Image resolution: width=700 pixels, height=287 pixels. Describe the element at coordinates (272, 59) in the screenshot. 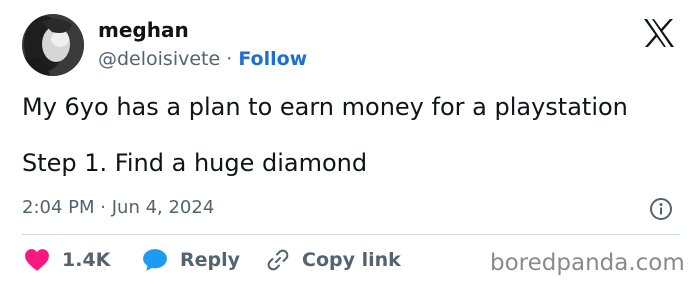

I see `follow-button: Follow` at that location.